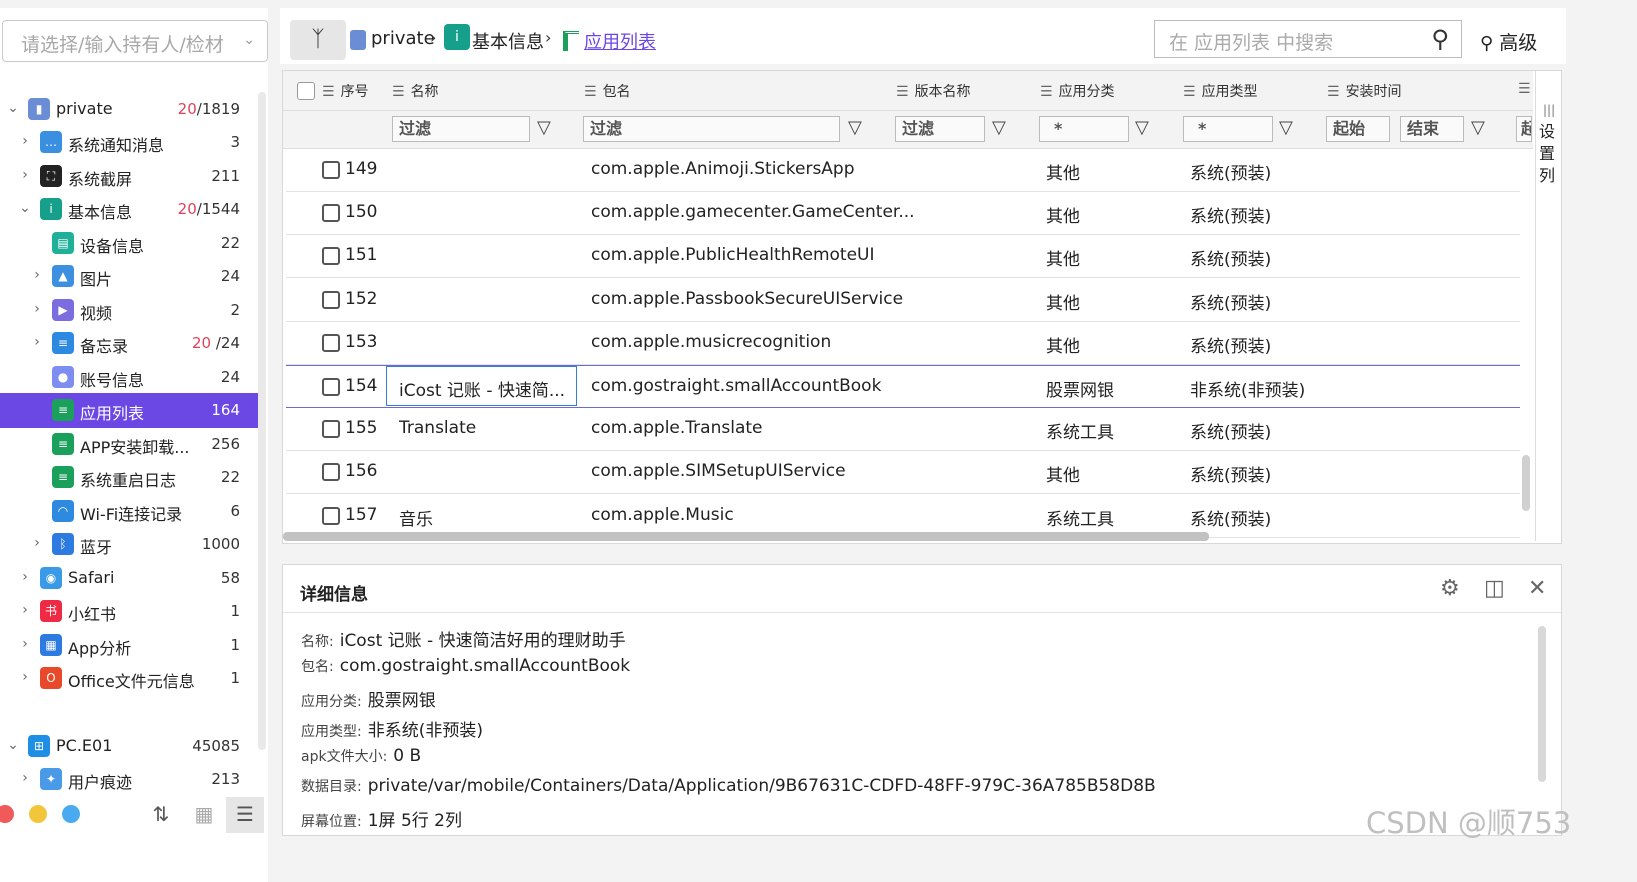  I want to click on sidebar-item: › ▶ 视频 2, so click(133, 310).